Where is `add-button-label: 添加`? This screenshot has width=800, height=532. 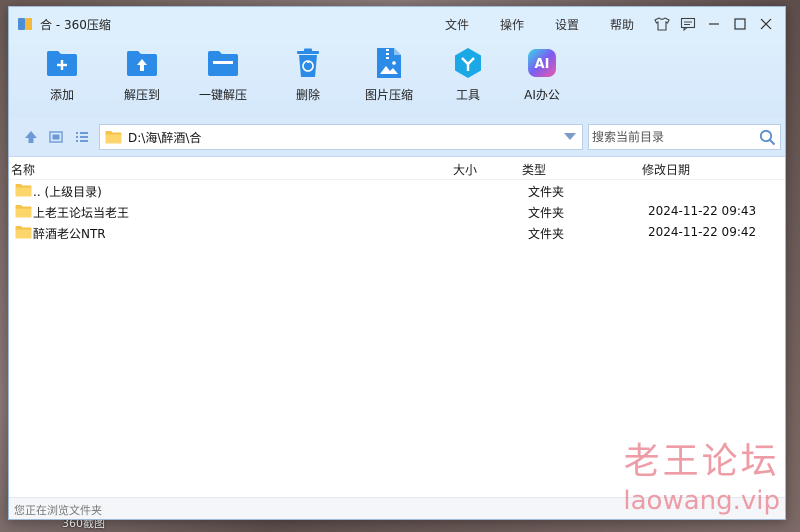
add-button-label: 添加 is located at coordinates (61, 95).